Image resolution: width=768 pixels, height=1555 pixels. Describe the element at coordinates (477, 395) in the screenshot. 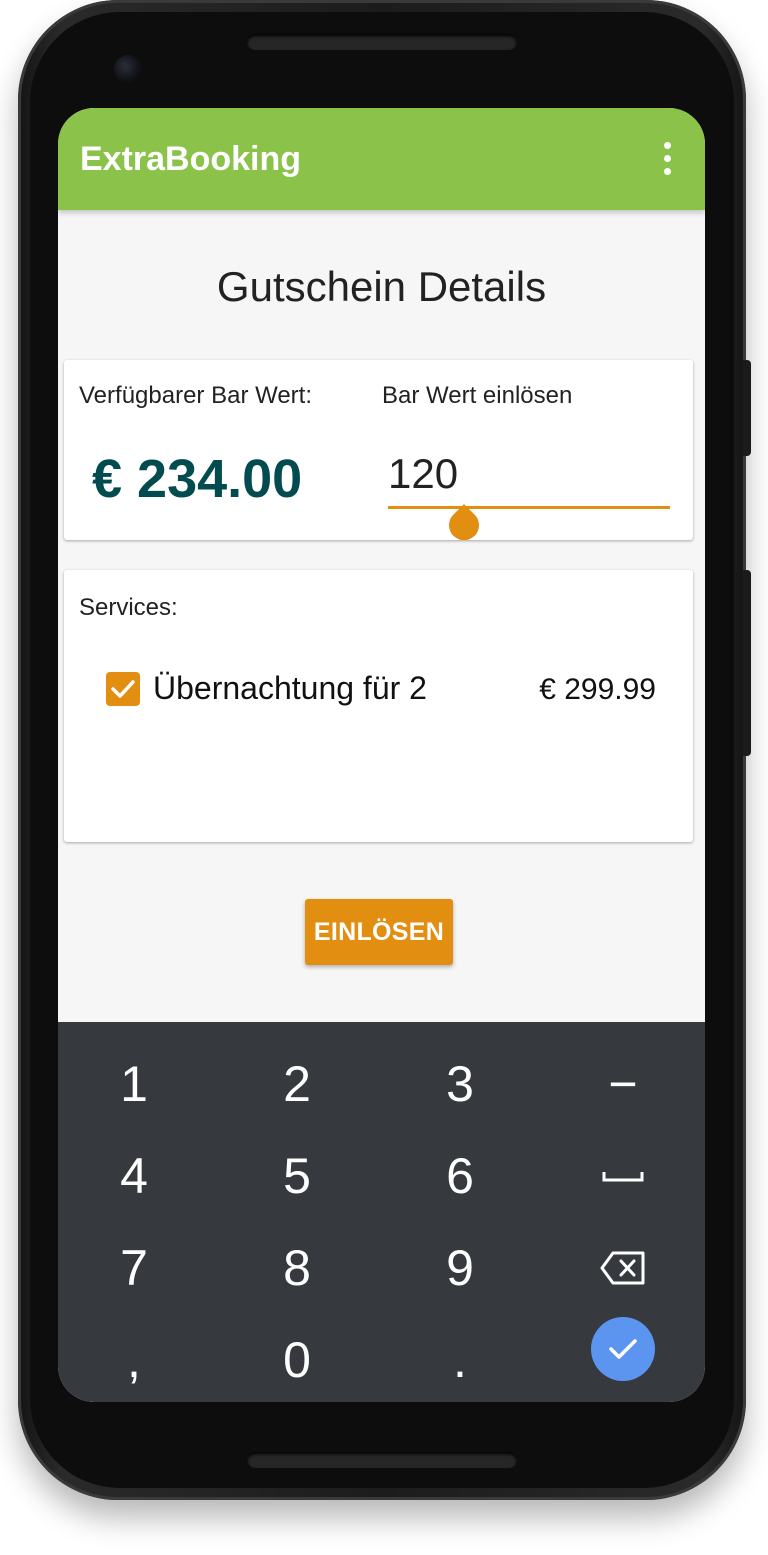

I see `redeem-value-label: Bar Wert einlösen` at that location.